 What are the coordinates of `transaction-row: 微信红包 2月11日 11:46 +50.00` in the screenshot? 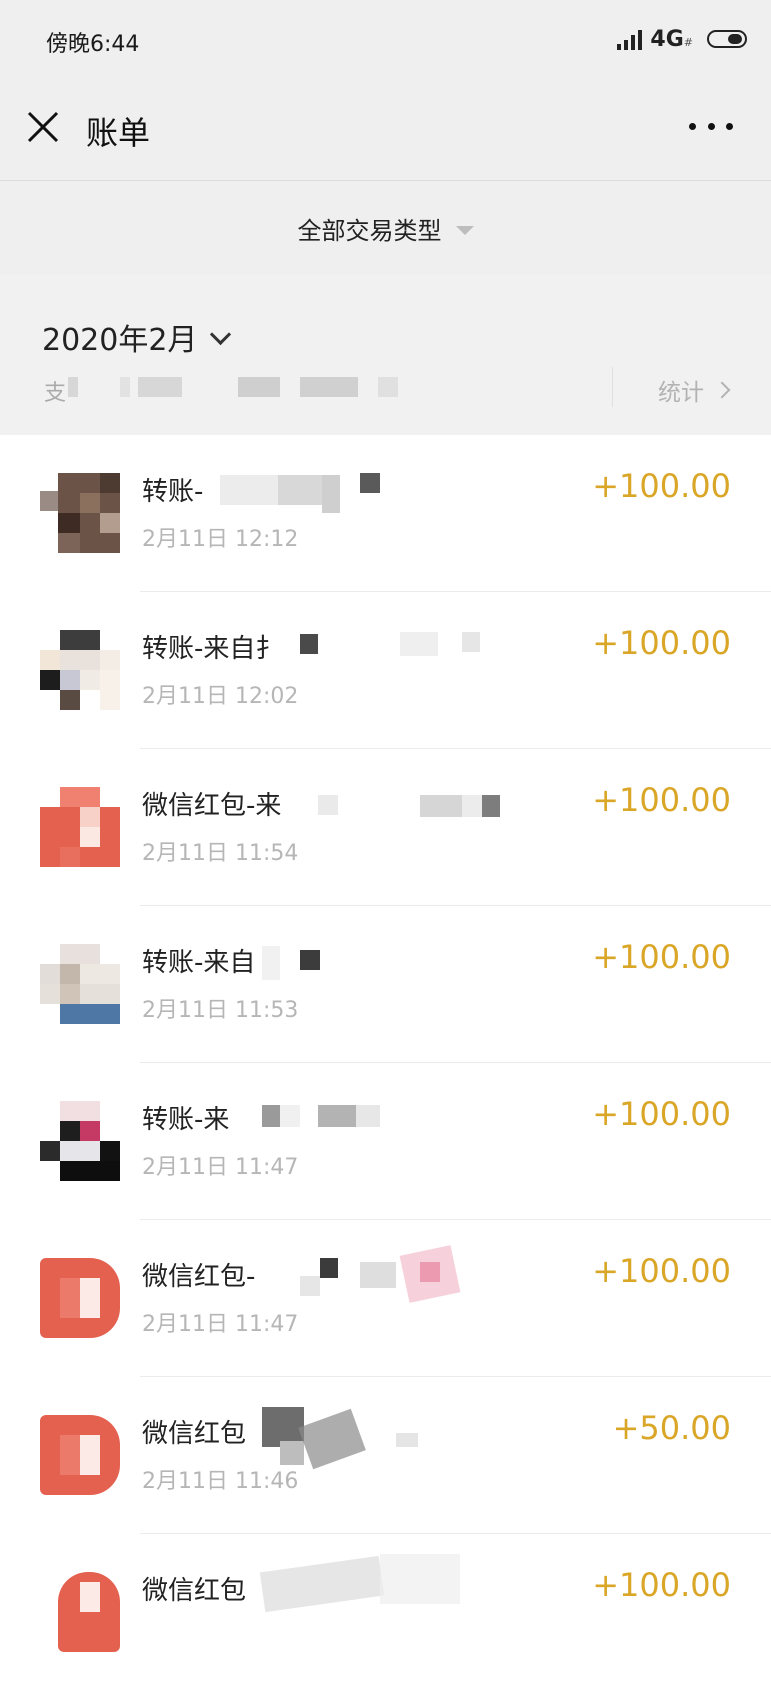 It's located at (385, 1455).